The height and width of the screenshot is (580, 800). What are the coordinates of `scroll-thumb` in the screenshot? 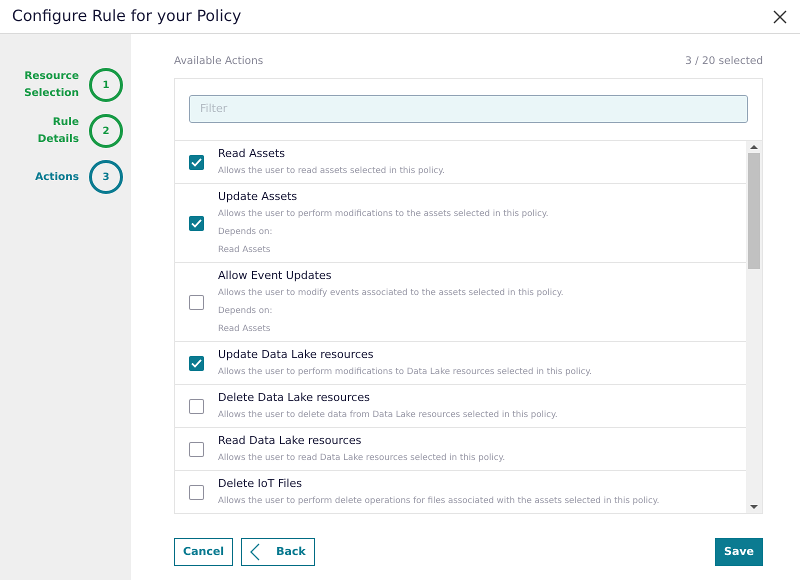 It's located at (754, 210).